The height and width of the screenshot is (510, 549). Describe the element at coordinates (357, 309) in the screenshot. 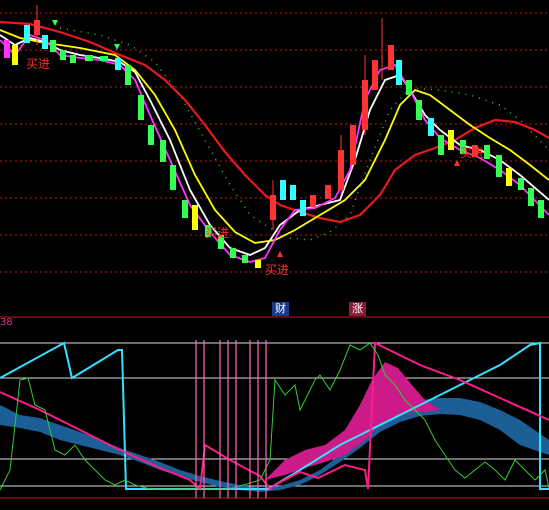

I see `rise-event-tag: 涨` at that location.